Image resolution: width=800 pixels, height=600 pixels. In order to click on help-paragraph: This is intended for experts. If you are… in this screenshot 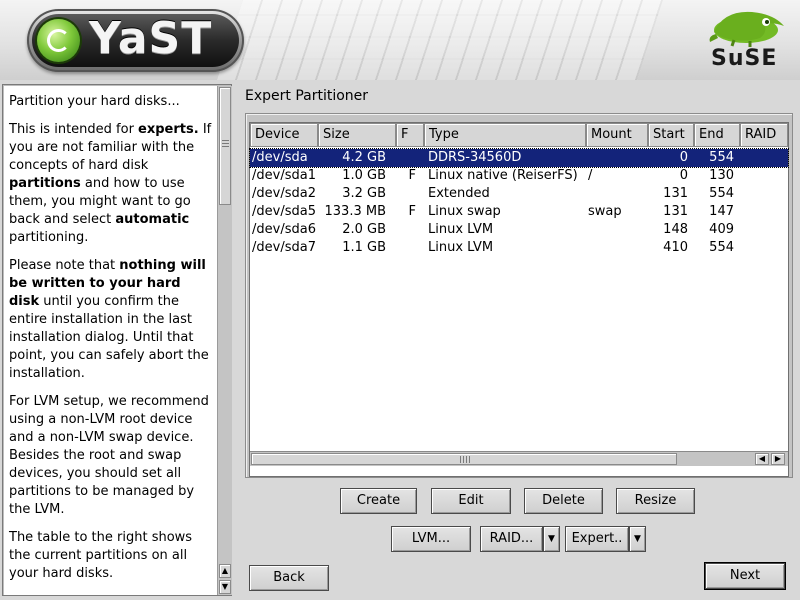, I will do `click(112, 184)`.